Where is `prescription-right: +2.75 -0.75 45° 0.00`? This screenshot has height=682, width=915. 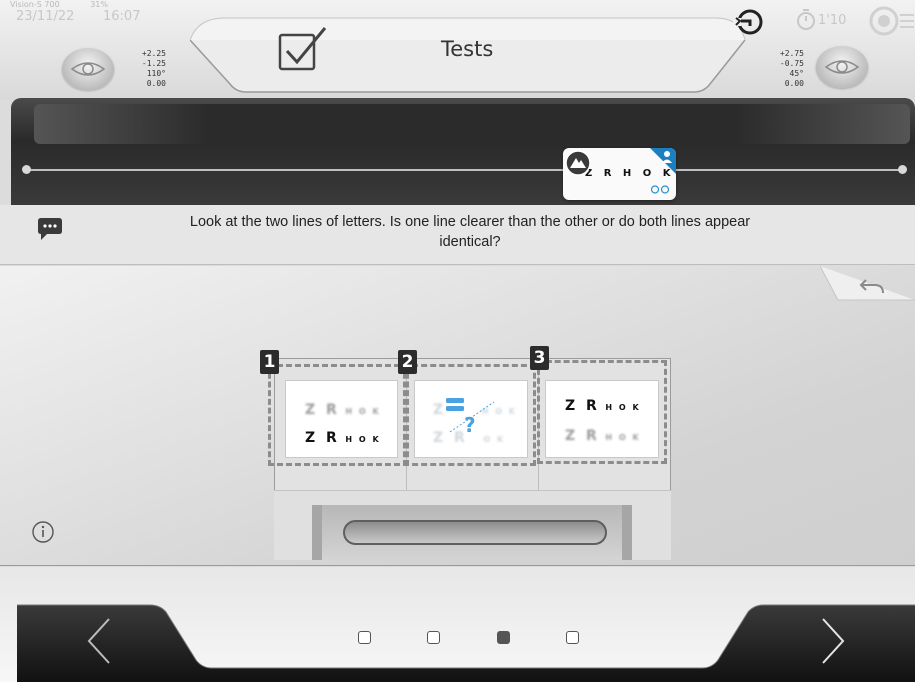
prescription-right: +2.75 -0.75 45° 0.00 is located at coordinates (782, 69).